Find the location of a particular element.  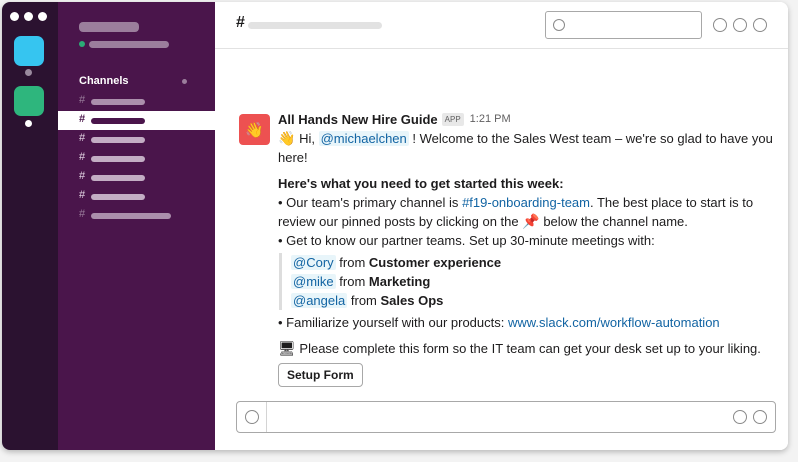

team-name-placeholder is located at coordinates (109, 27).